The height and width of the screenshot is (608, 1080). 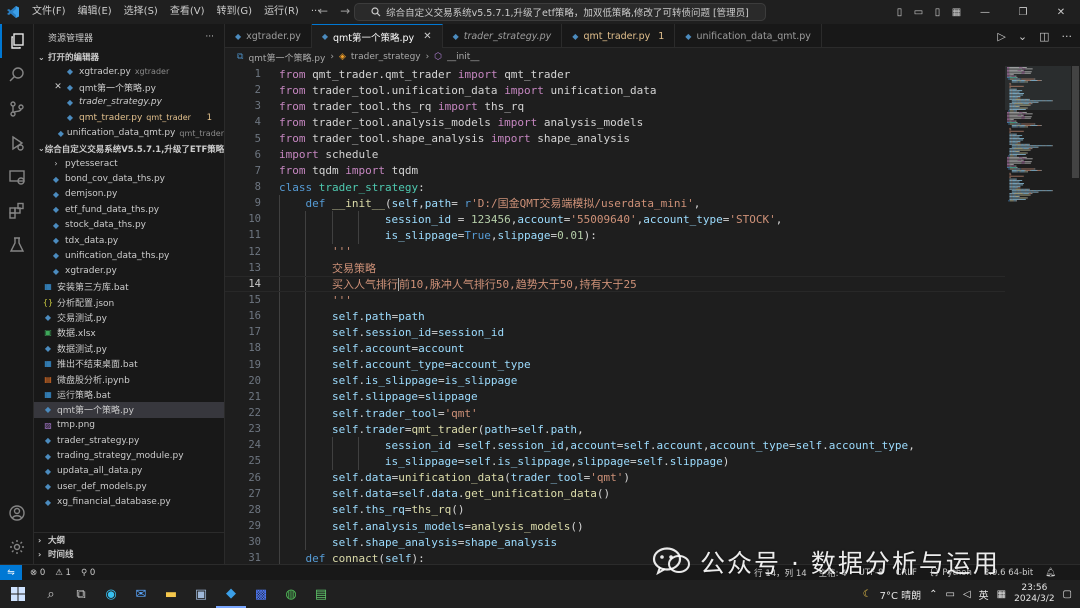 I want to click on open-editor-item: ◆ unification_data_qmt.py qmt_trader, so click(x=129, y=133).